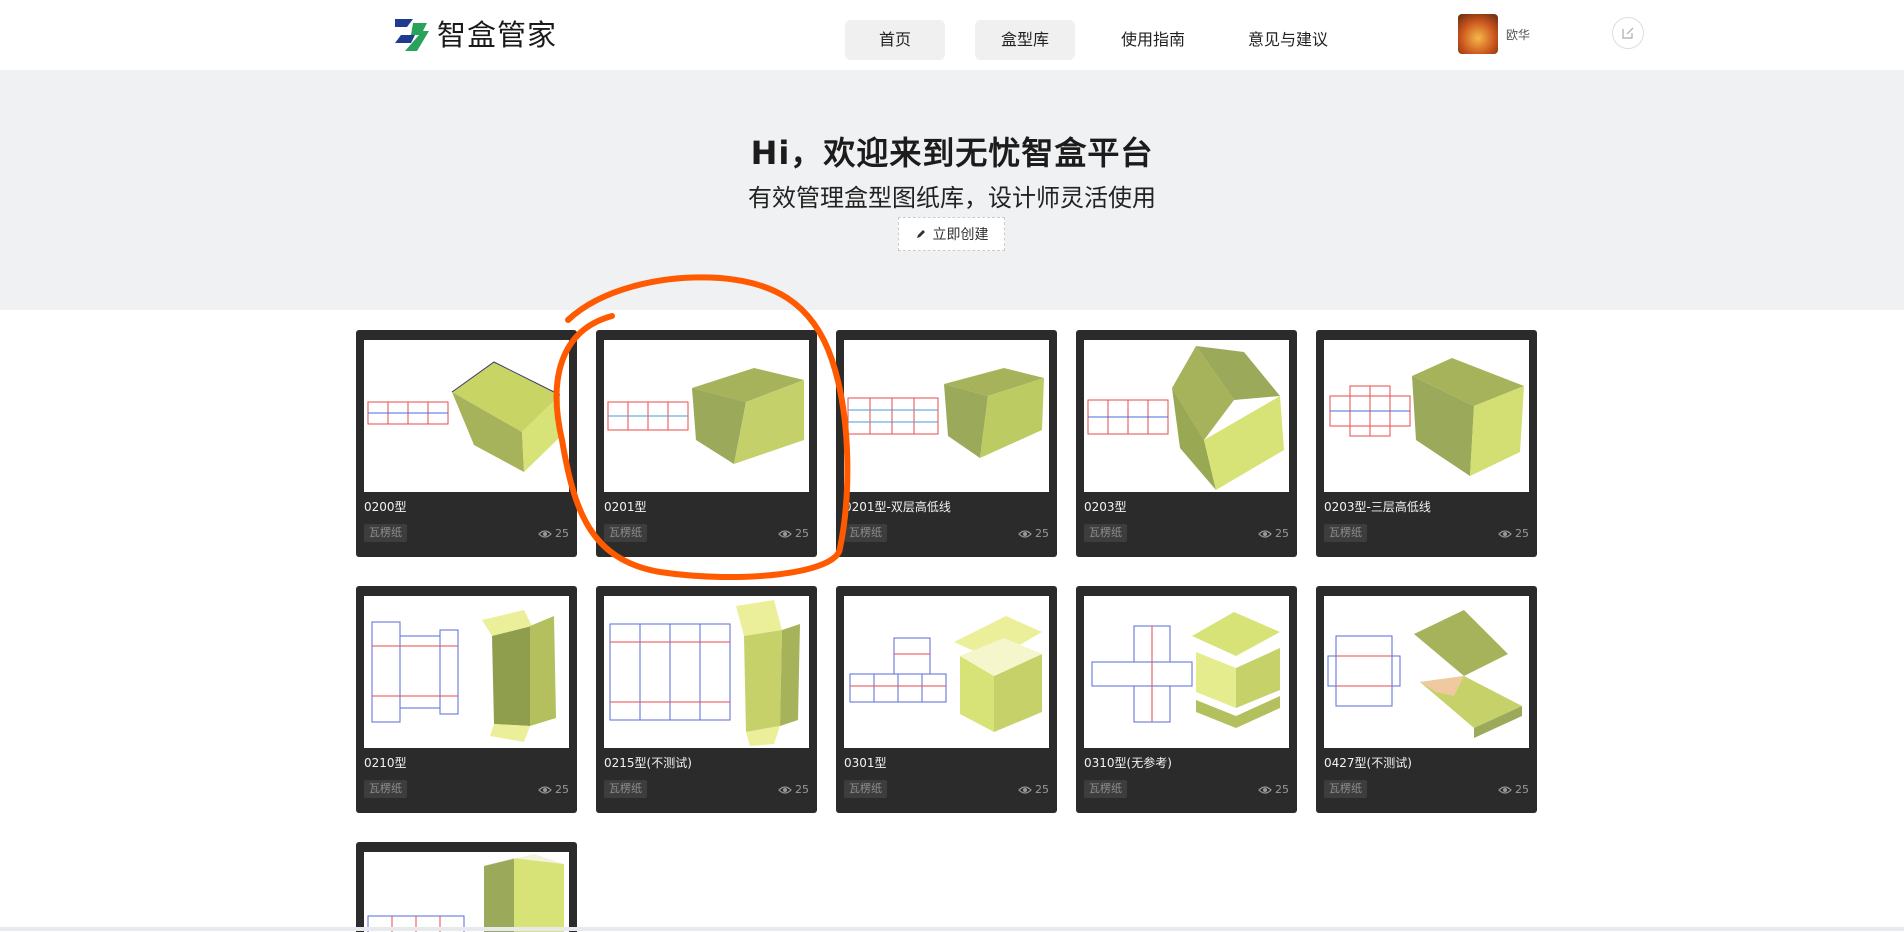 This screenshot has height=932, width=1904. What do you see at coordinates (960, 235) in the screenshot?
I see `create-label: 立即创建` at bounding box center [960, 235].